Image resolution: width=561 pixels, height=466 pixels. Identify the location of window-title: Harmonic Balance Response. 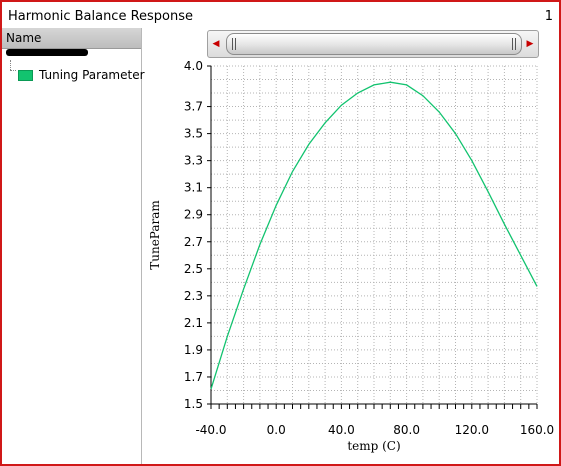
(101, 16).